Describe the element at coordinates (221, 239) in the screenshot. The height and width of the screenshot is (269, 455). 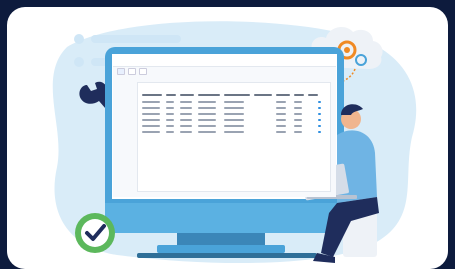
I see `monitor-neck` at that location.